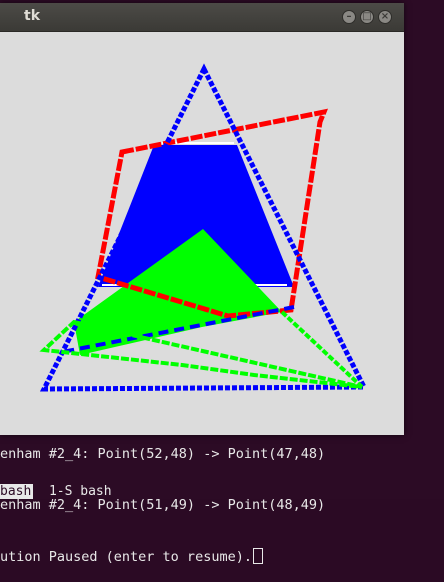  I want to click on close-button: ×, so click(385, 17).